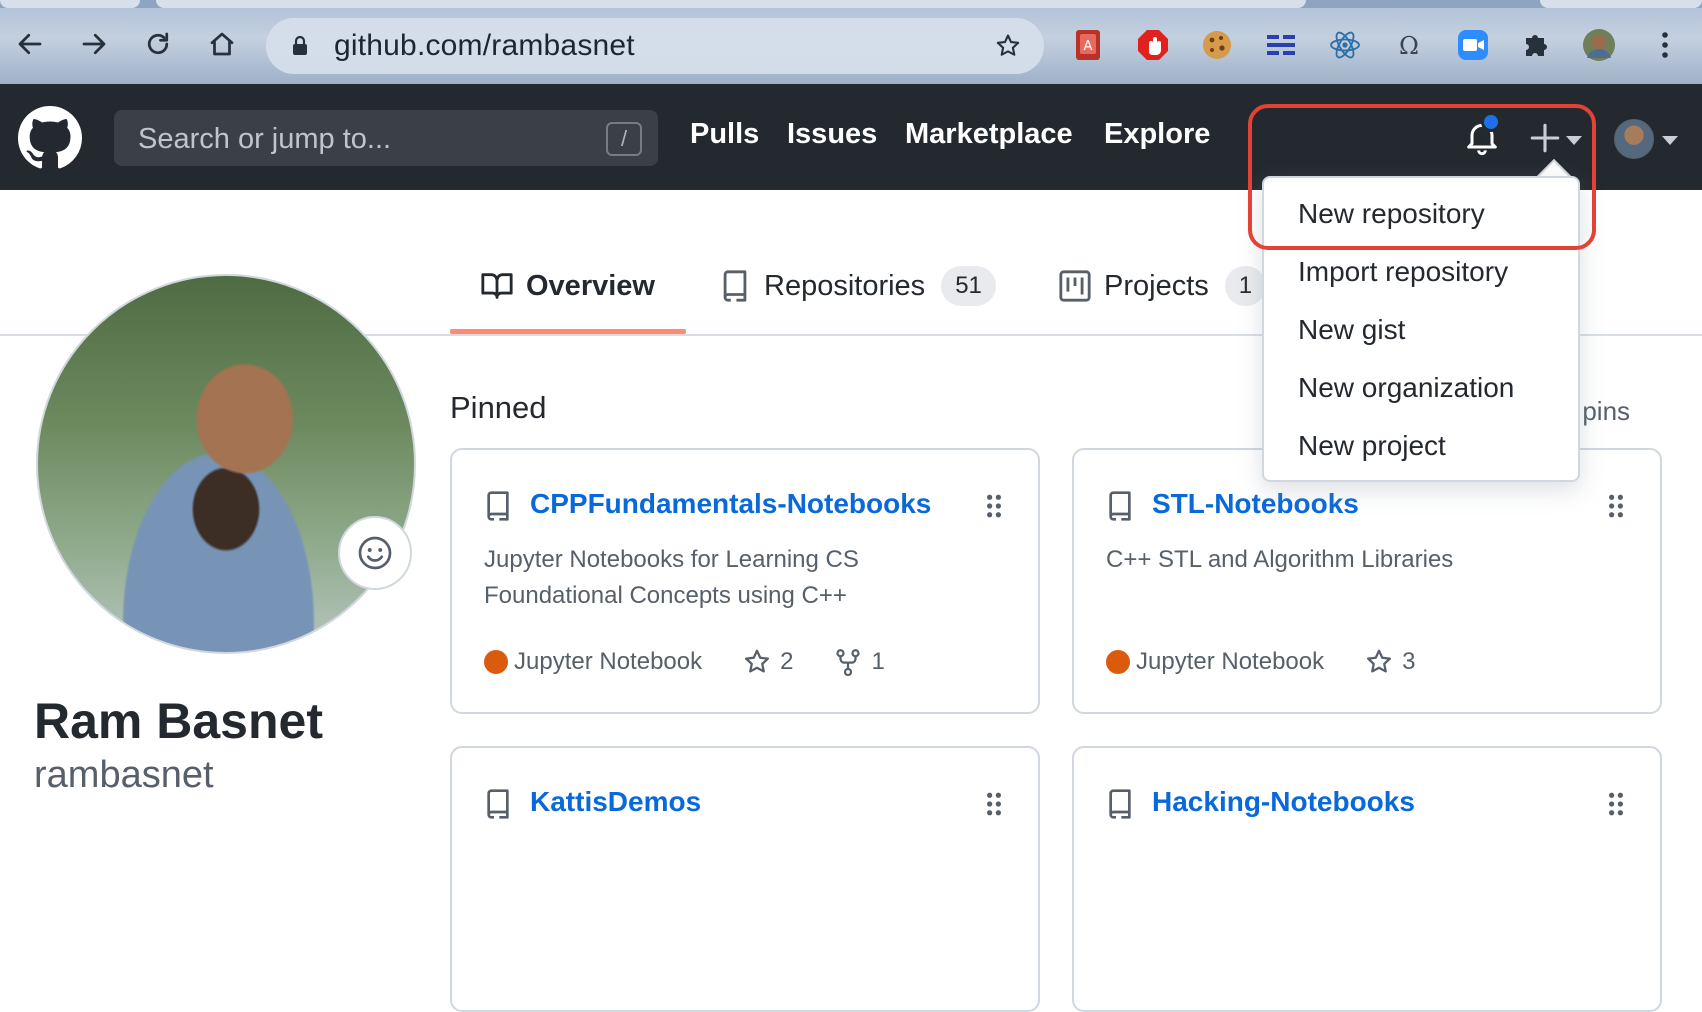 The width and height of the screenshot is (1702, 1012). Describe the element at coordinates (1537, 45) in the screenshot. I see `extensions-puzzle-icon` at that location.